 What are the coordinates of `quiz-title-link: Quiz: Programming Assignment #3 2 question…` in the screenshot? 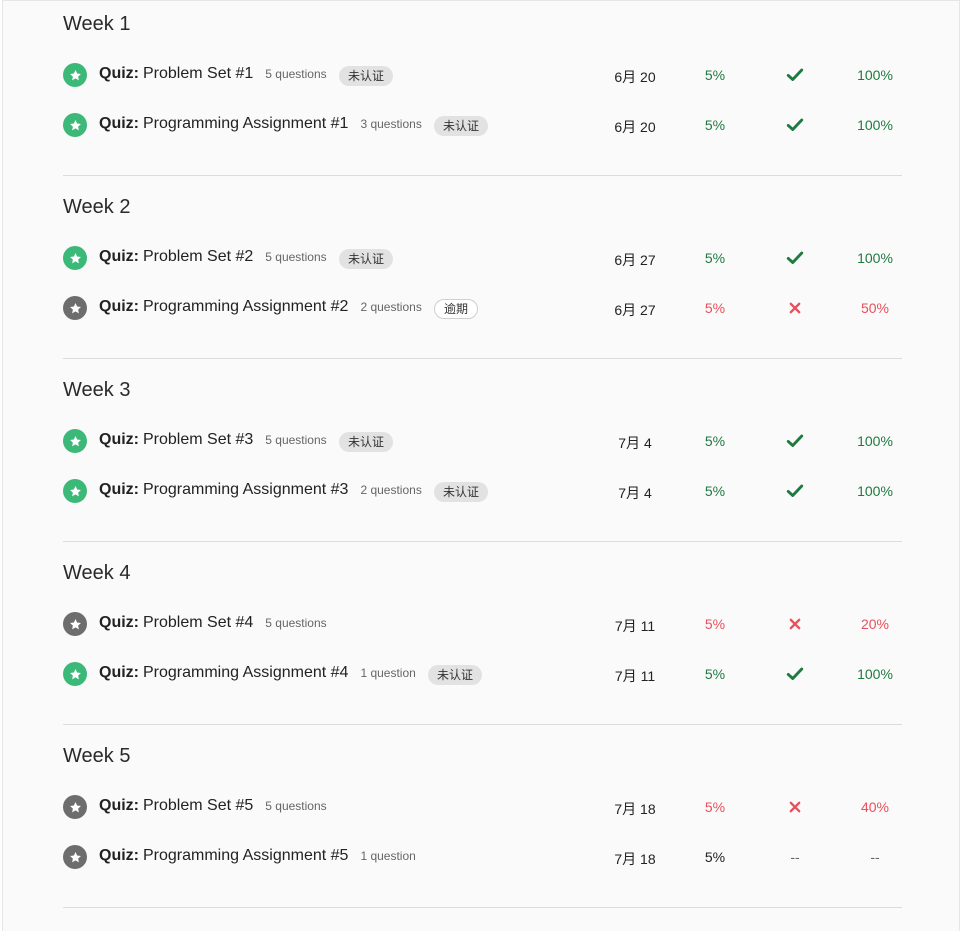 It's located at (260, 490).